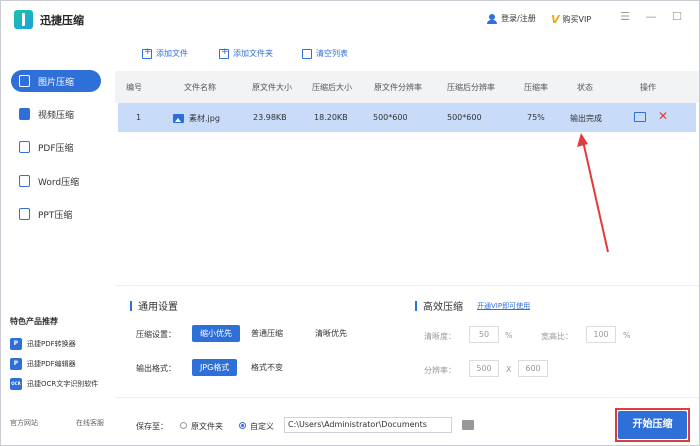  What do you see at coordinates (178, 118) in the screenshot?
I see `image-file-icon` at bounding box center [178, 118].